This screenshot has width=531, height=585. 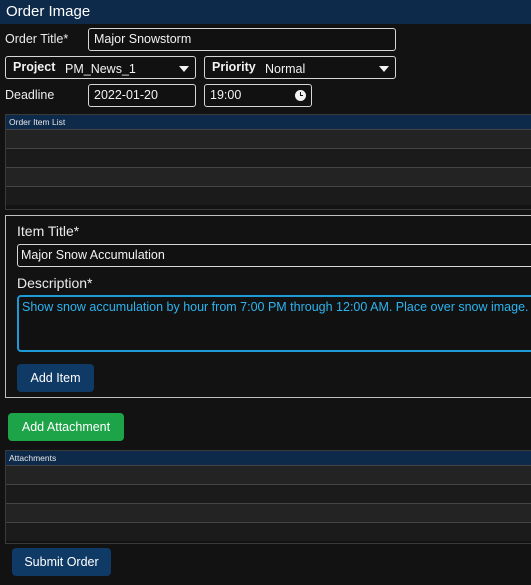 I want to click on submit-order-button: Submit Order, so click(x=61, y=562).